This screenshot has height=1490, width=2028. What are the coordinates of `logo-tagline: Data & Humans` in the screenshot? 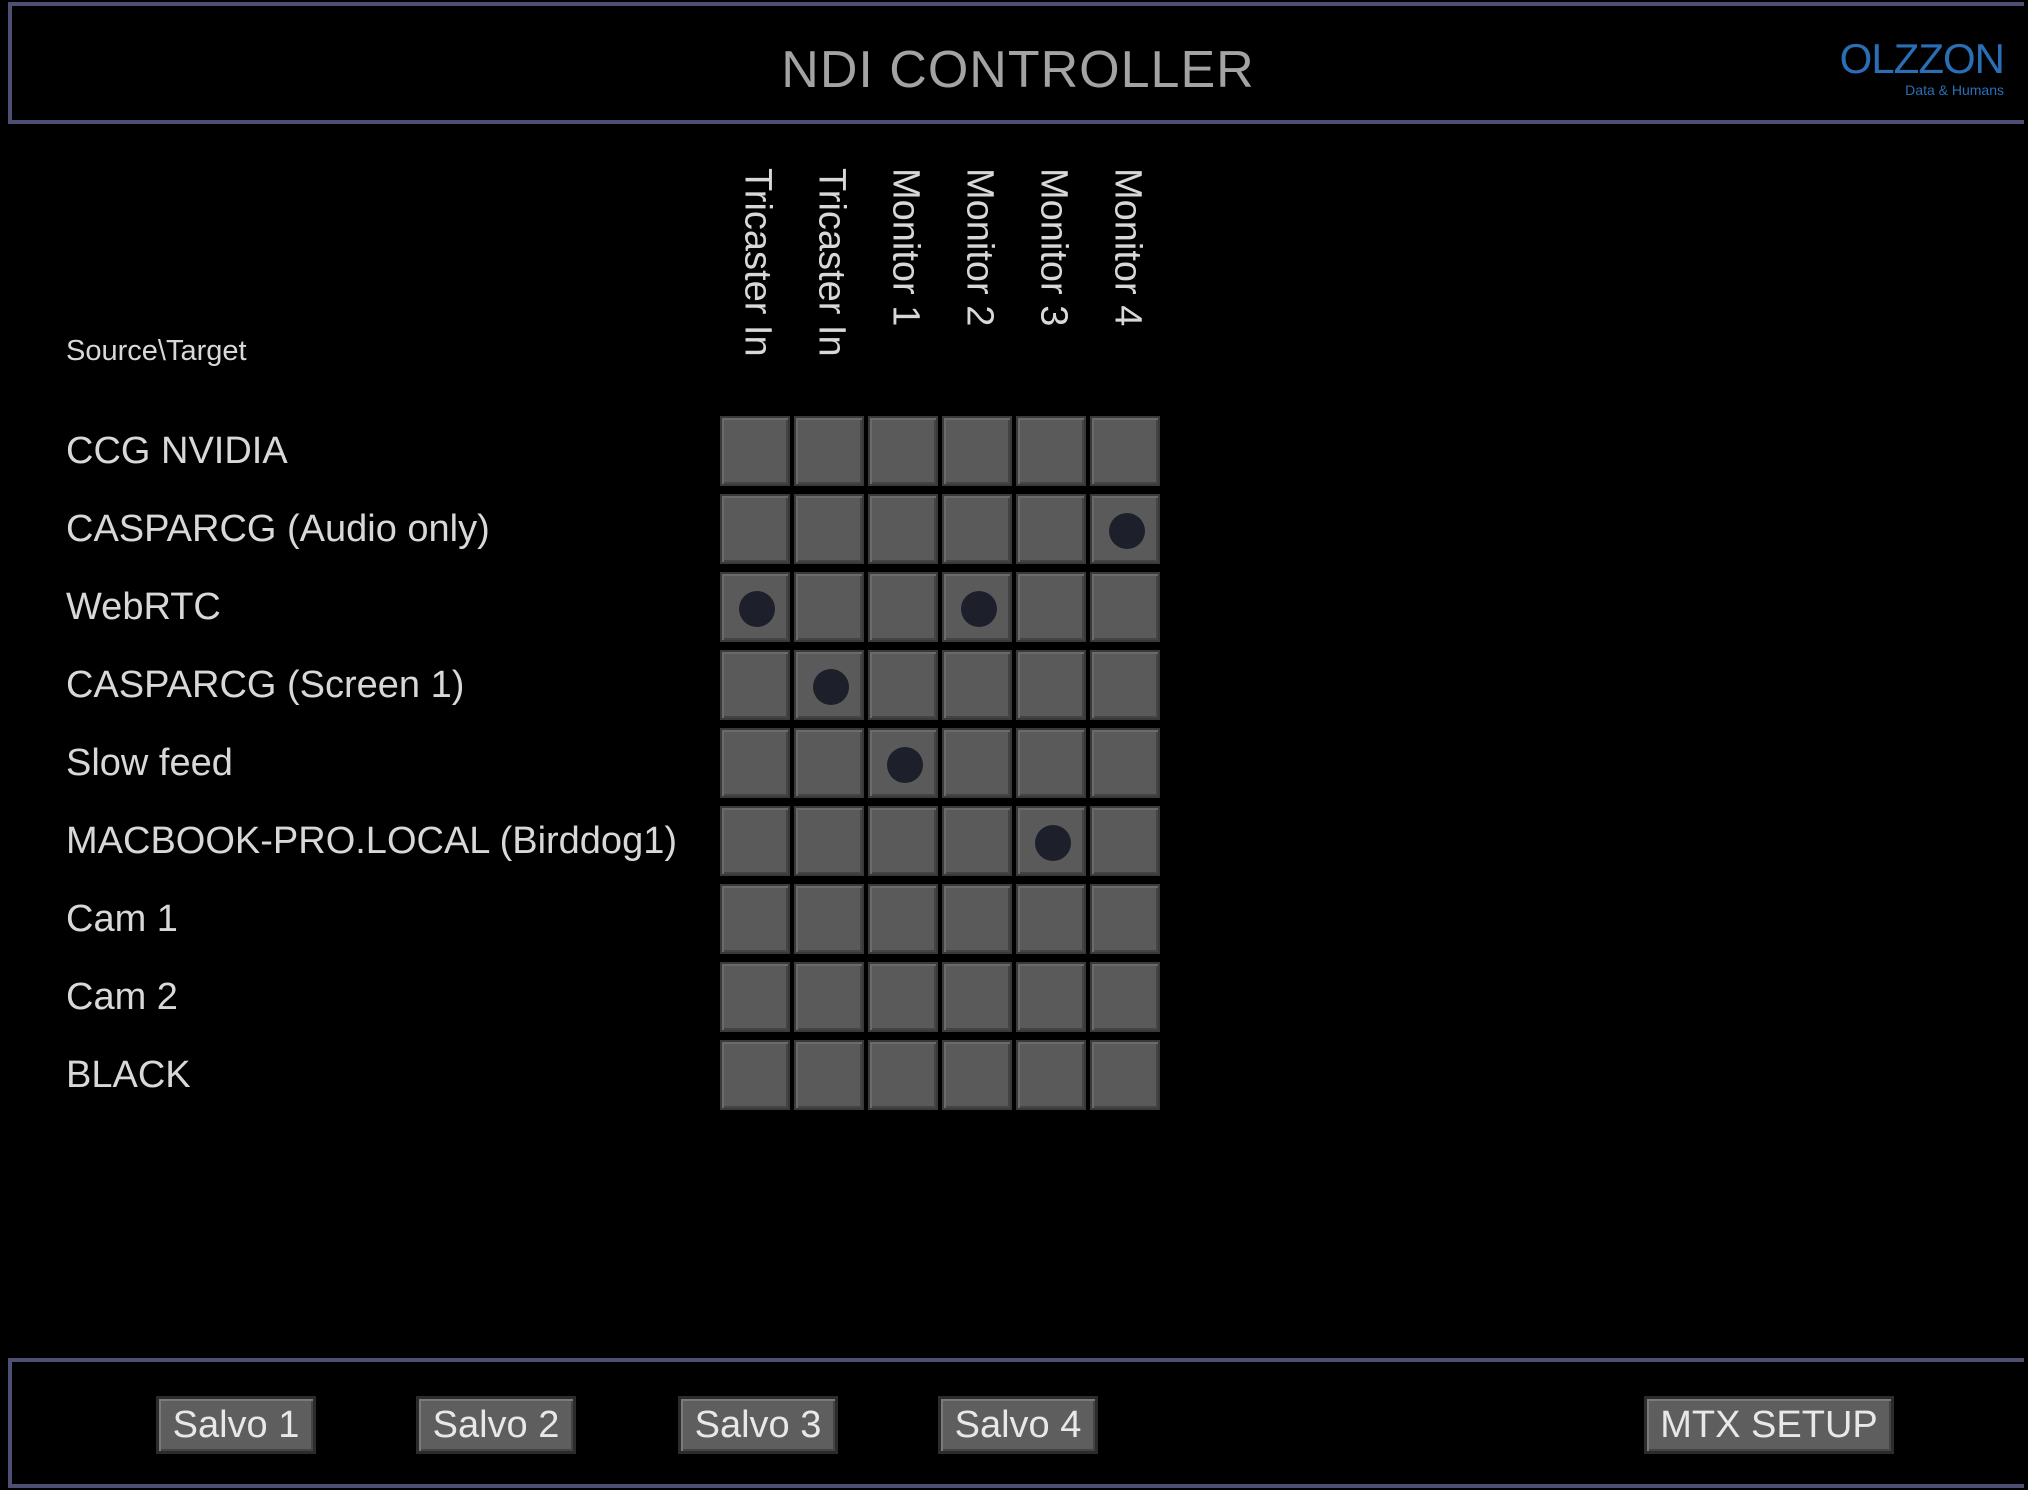 It's located at (1954, 90).